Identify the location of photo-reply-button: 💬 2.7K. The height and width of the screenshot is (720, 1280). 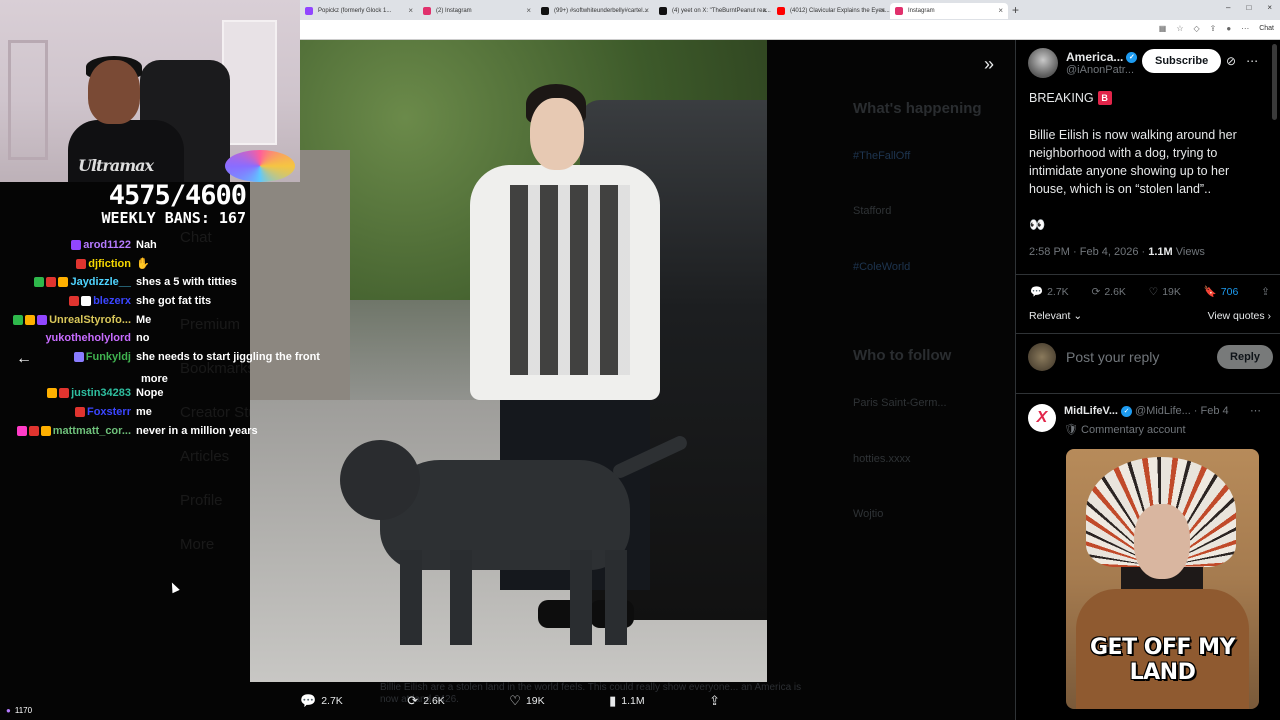
(321, 701).